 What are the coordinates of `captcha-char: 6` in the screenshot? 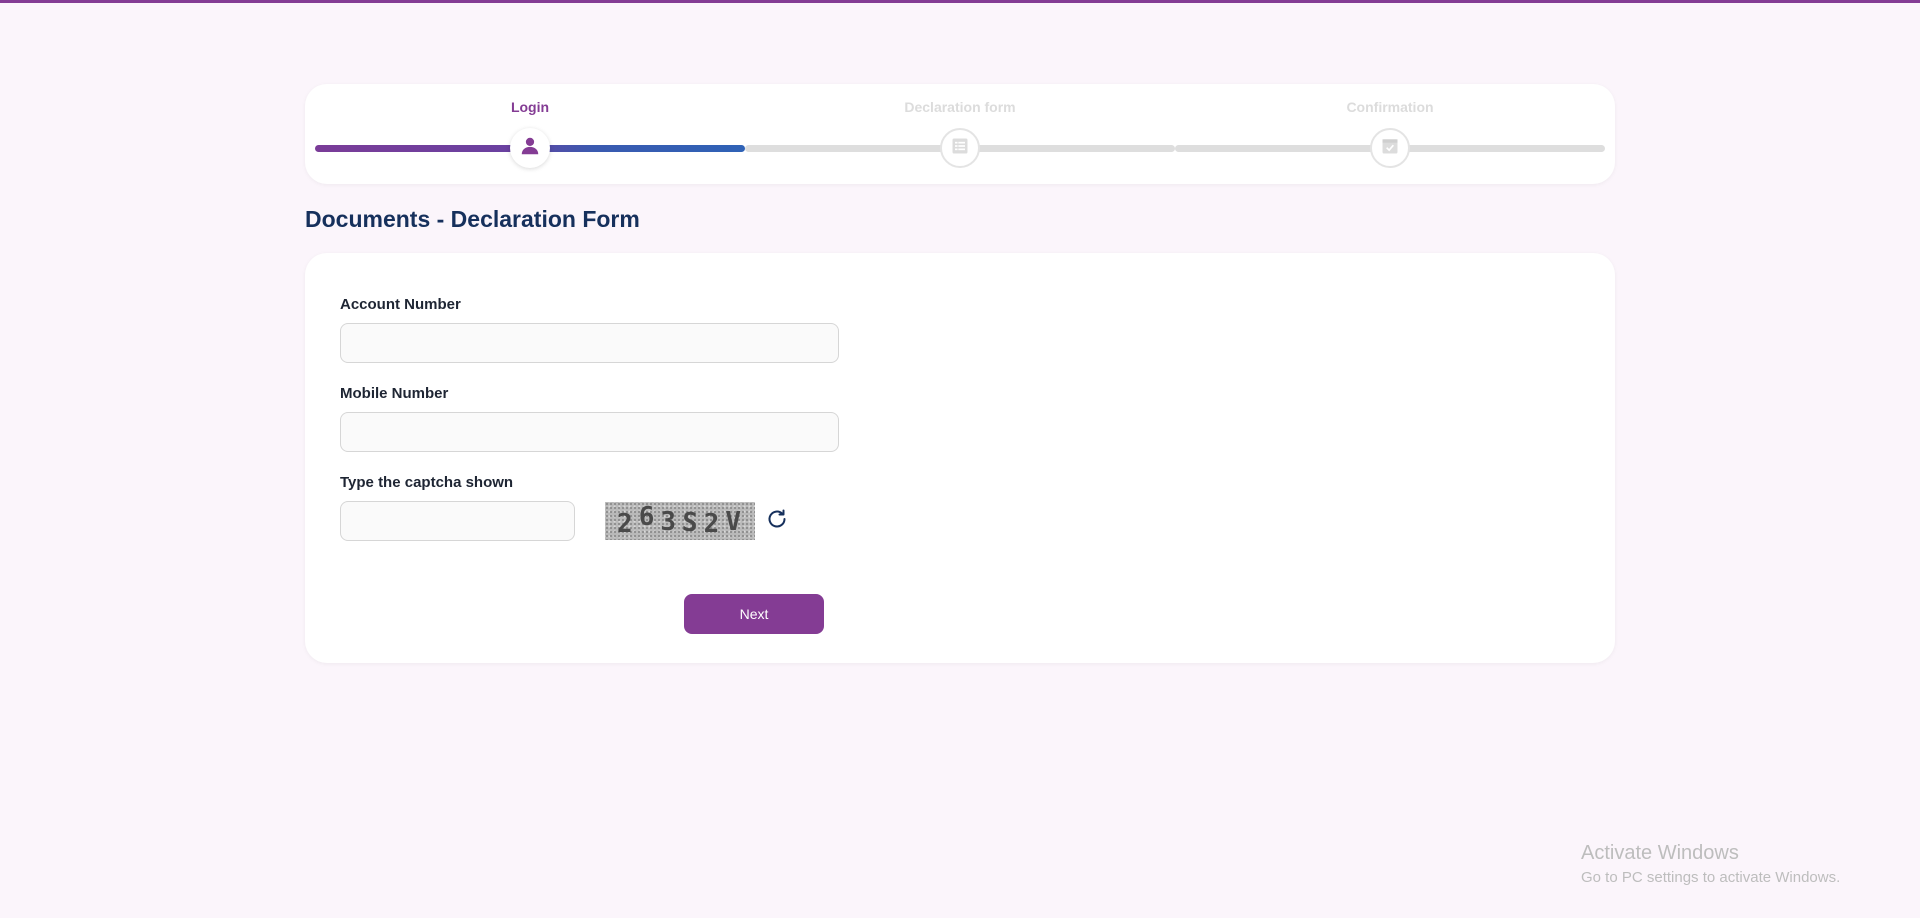 It's located at (647, 517).